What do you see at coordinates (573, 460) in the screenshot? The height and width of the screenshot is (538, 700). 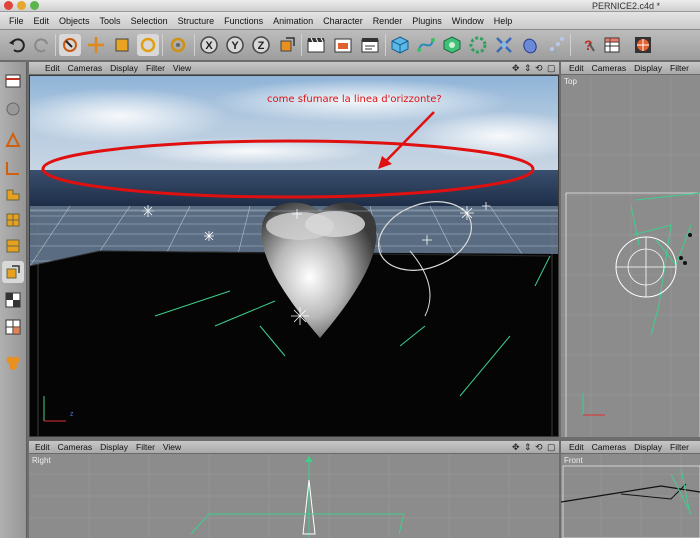 I see `front-viewport-label: Front` at bounding box center [573, 460].